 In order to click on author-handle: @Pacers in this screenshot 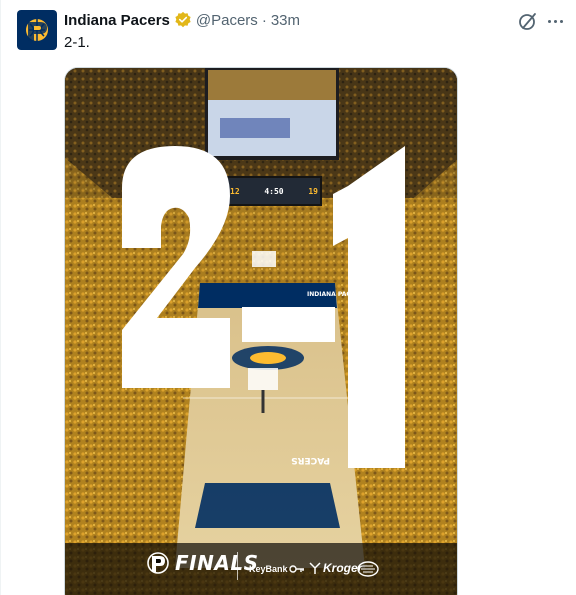, I will do `click(227, 20)`.